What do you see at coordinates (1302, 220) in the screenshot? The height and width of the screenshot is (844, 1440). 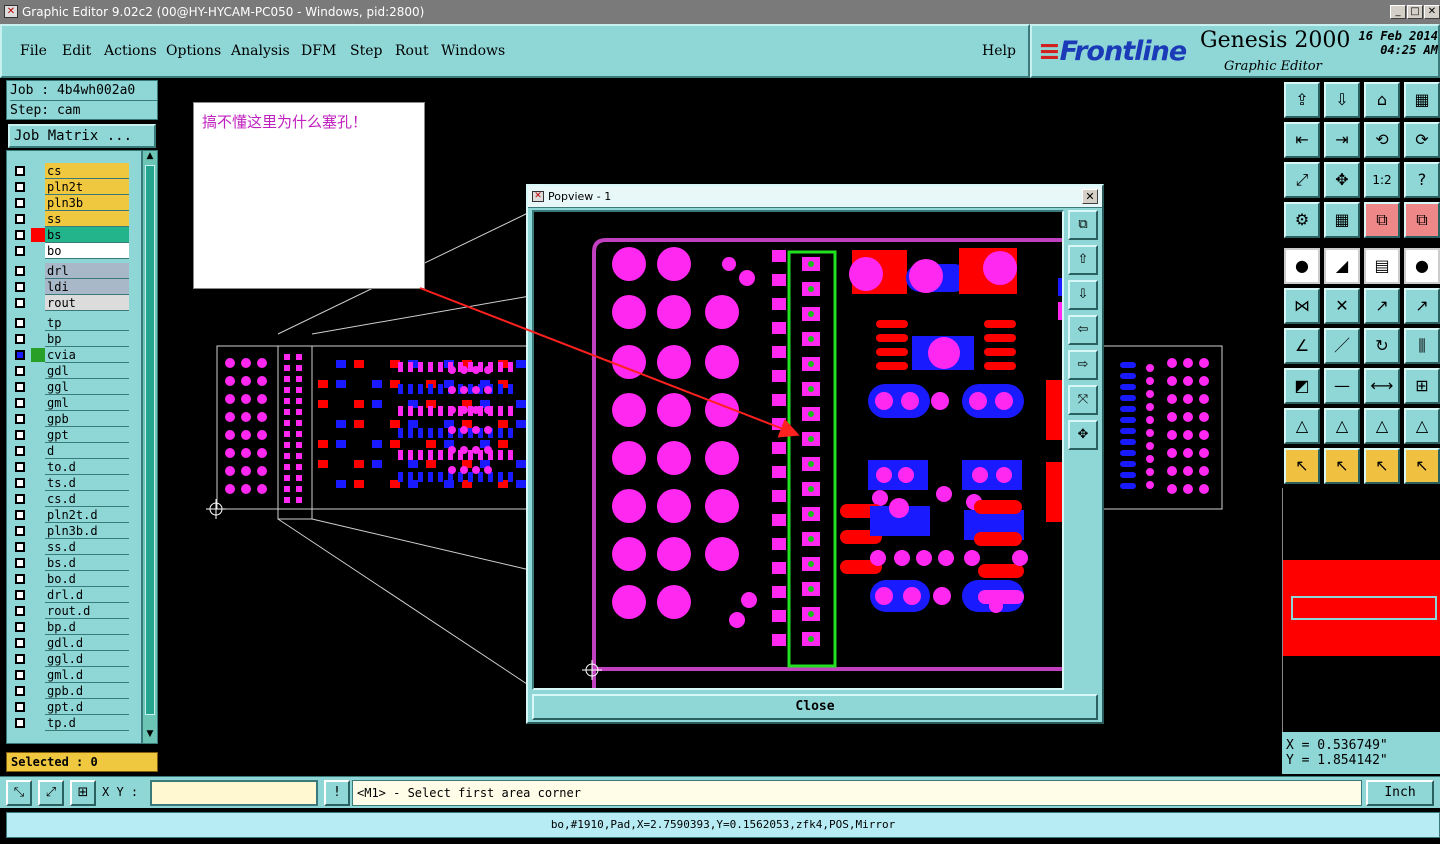 I see `settings-icon: ⚙` at bounding box center [1302, 220].